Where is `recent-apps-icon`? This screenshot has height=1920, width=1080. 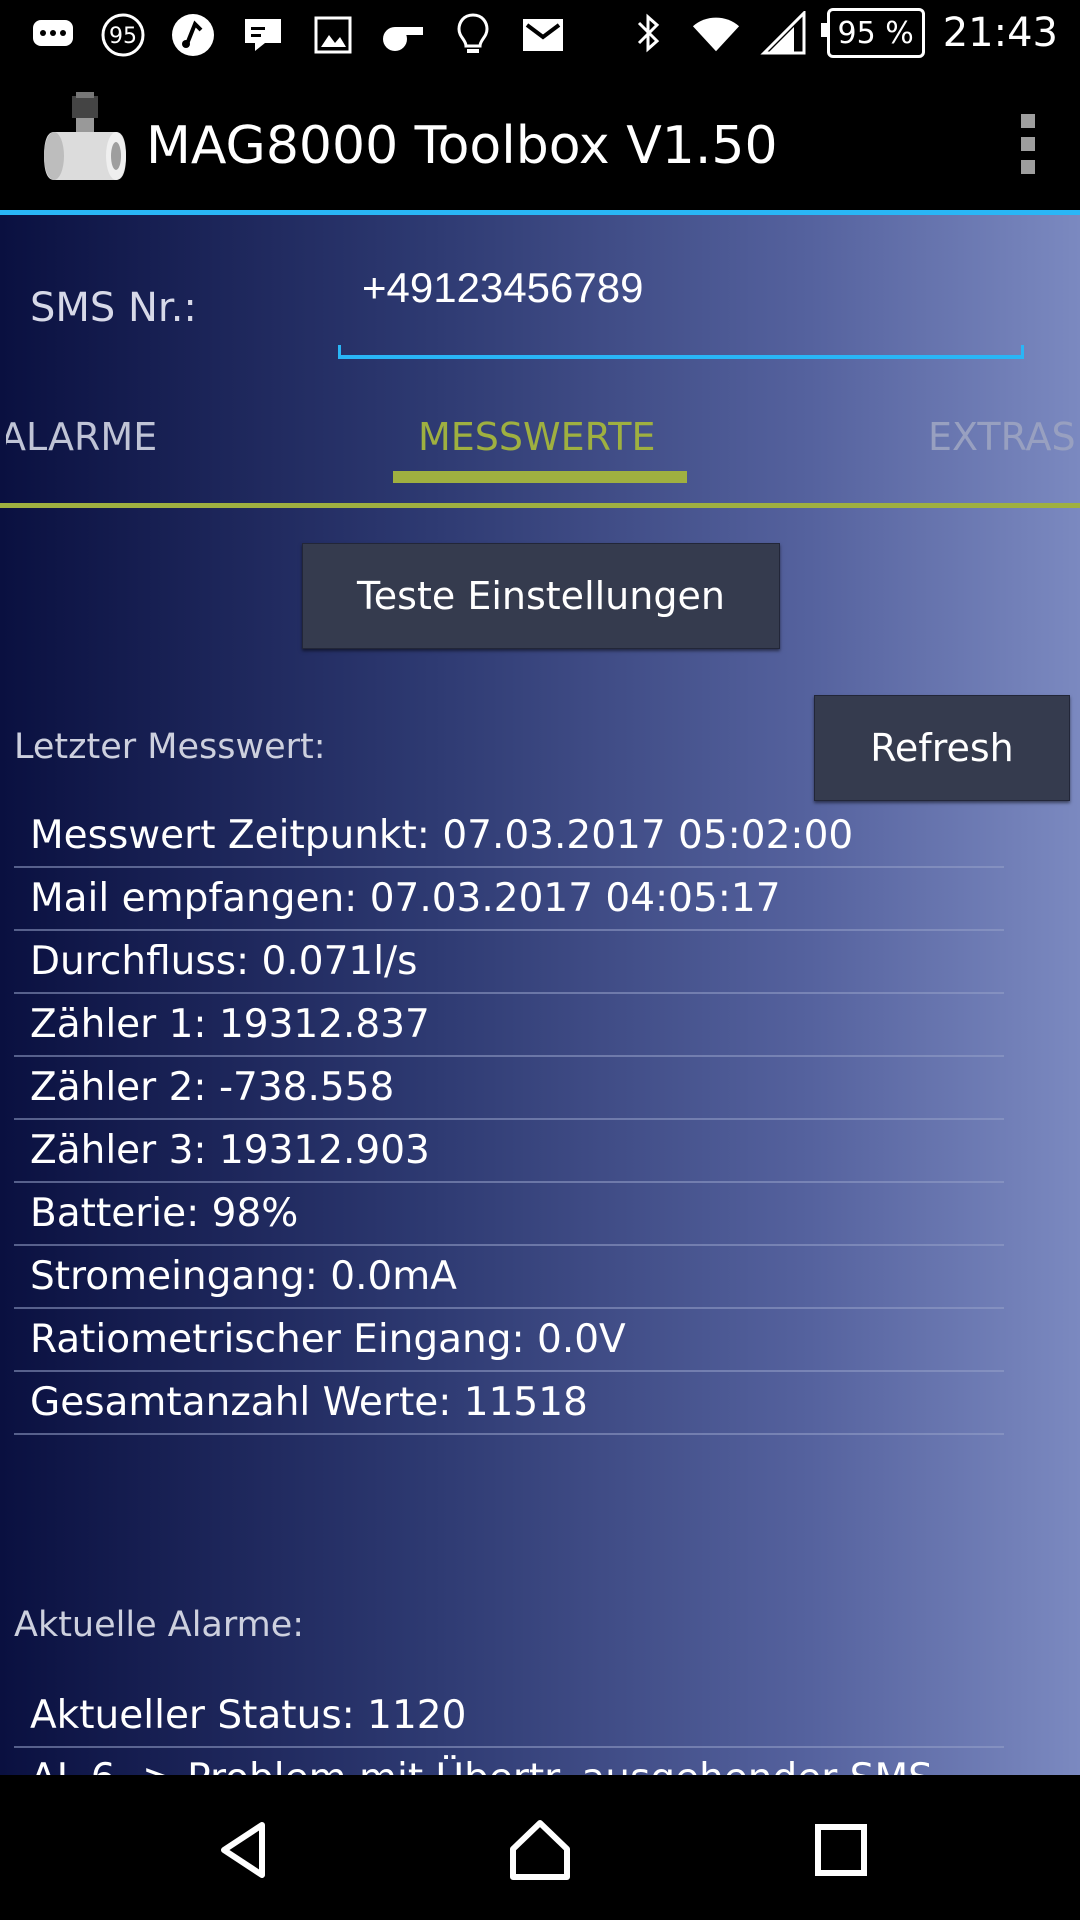 recent-apps-icon is located at coordinates (841, 1850).